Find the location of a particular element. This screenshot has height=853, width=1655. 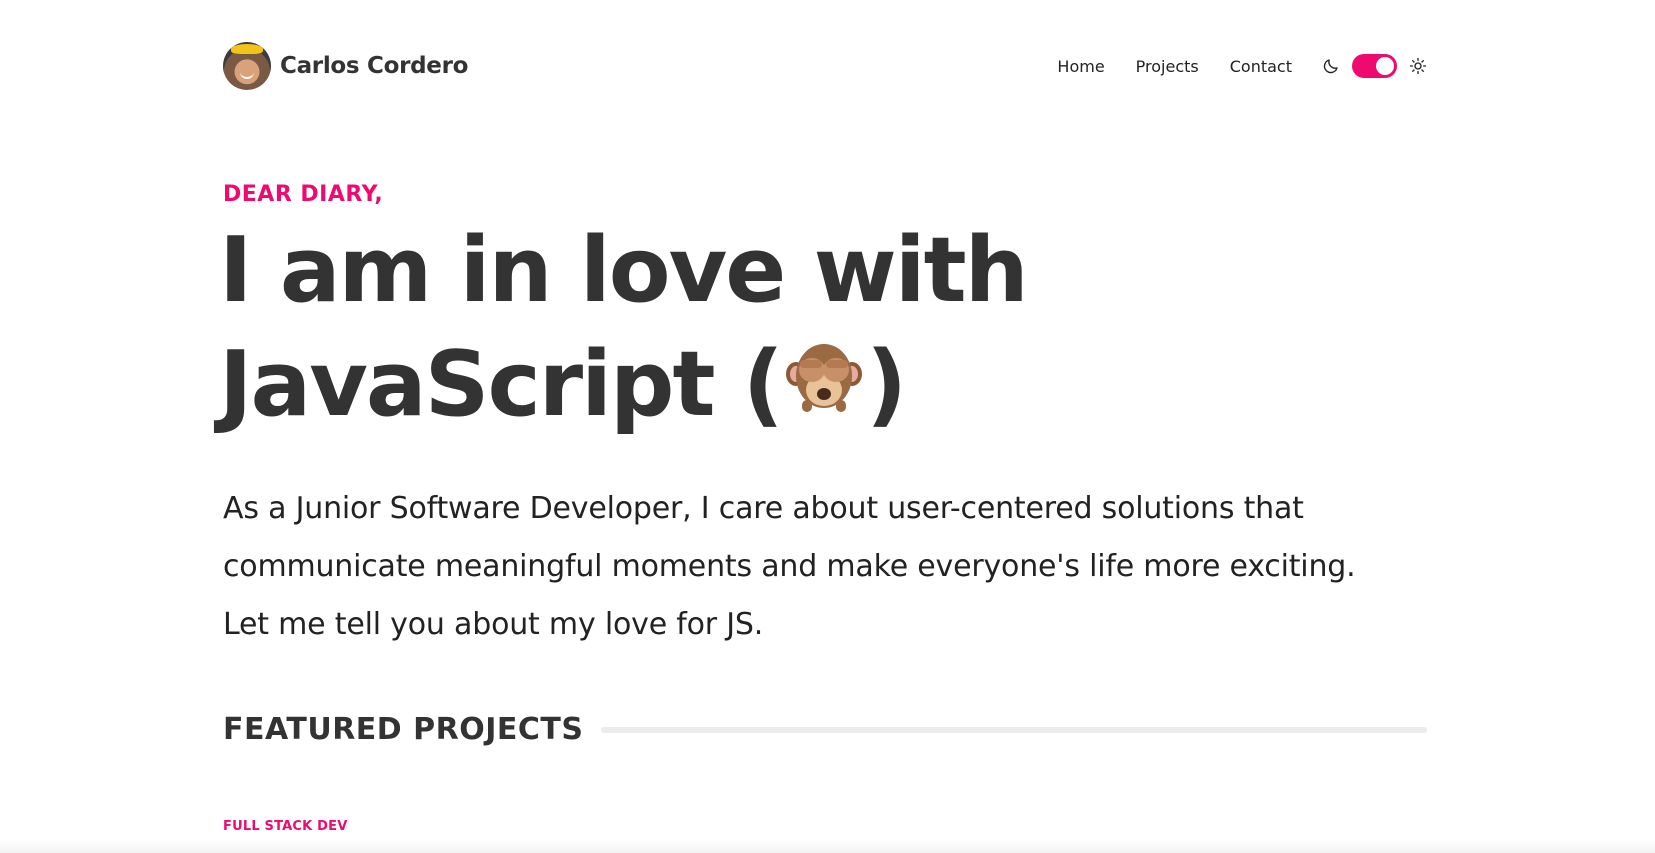

headline-line-2: JavaScript ( ) is located at coordinates (769, 385).